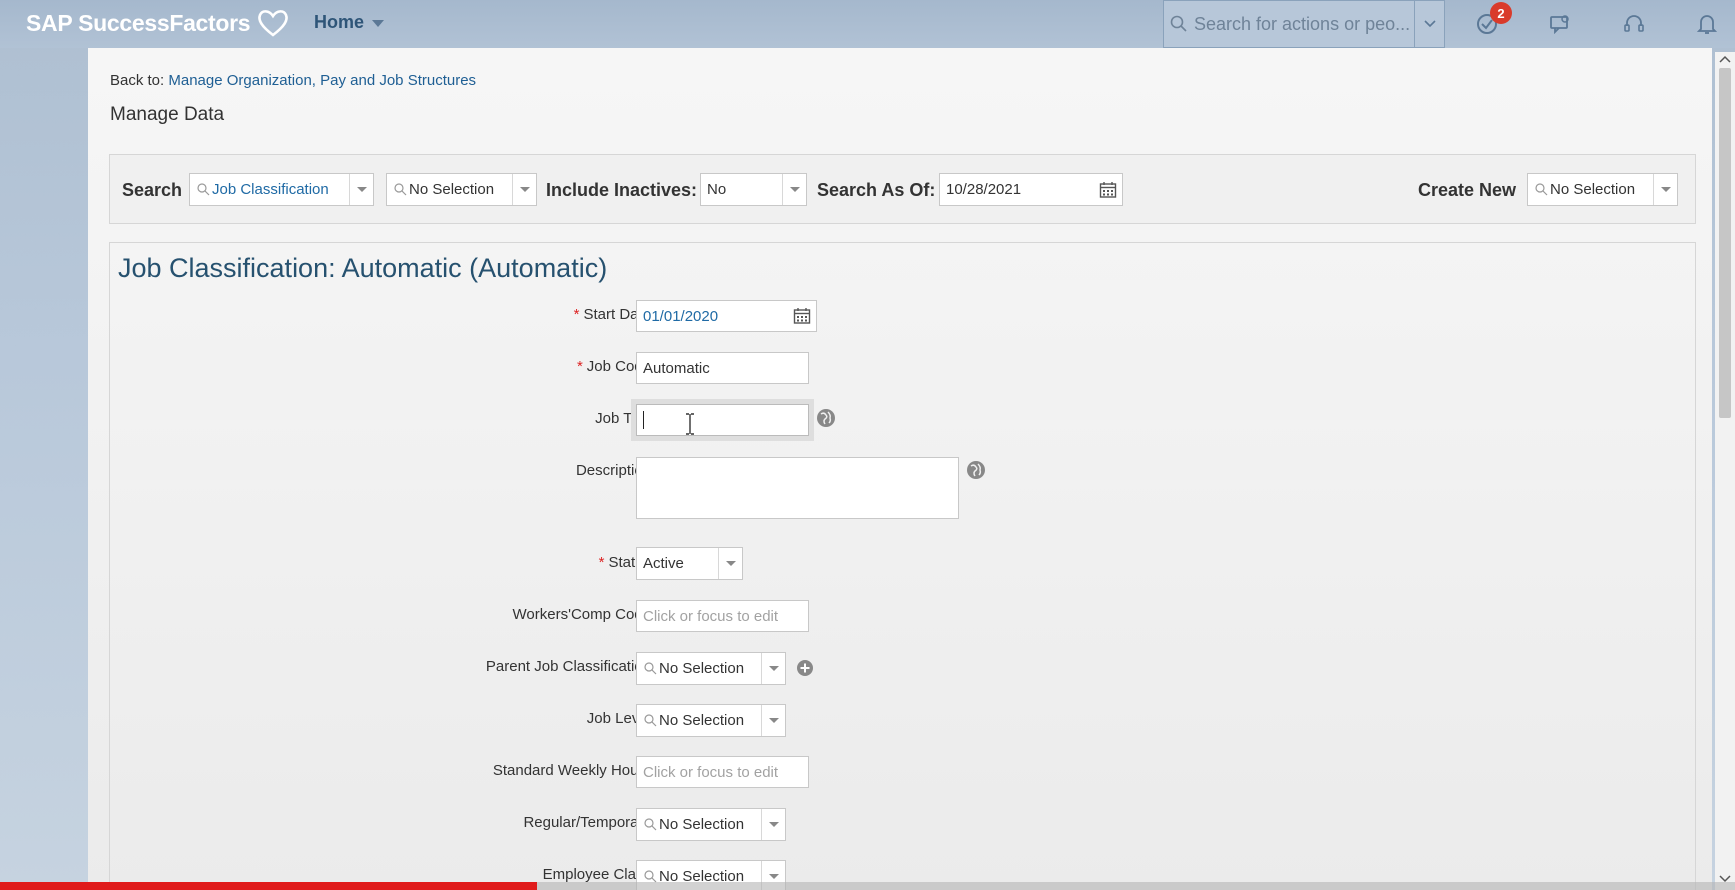  What do you see at coordinates (722, 420) in the screenshot?
I see `job-title-field` at bounding box center [722, 420].